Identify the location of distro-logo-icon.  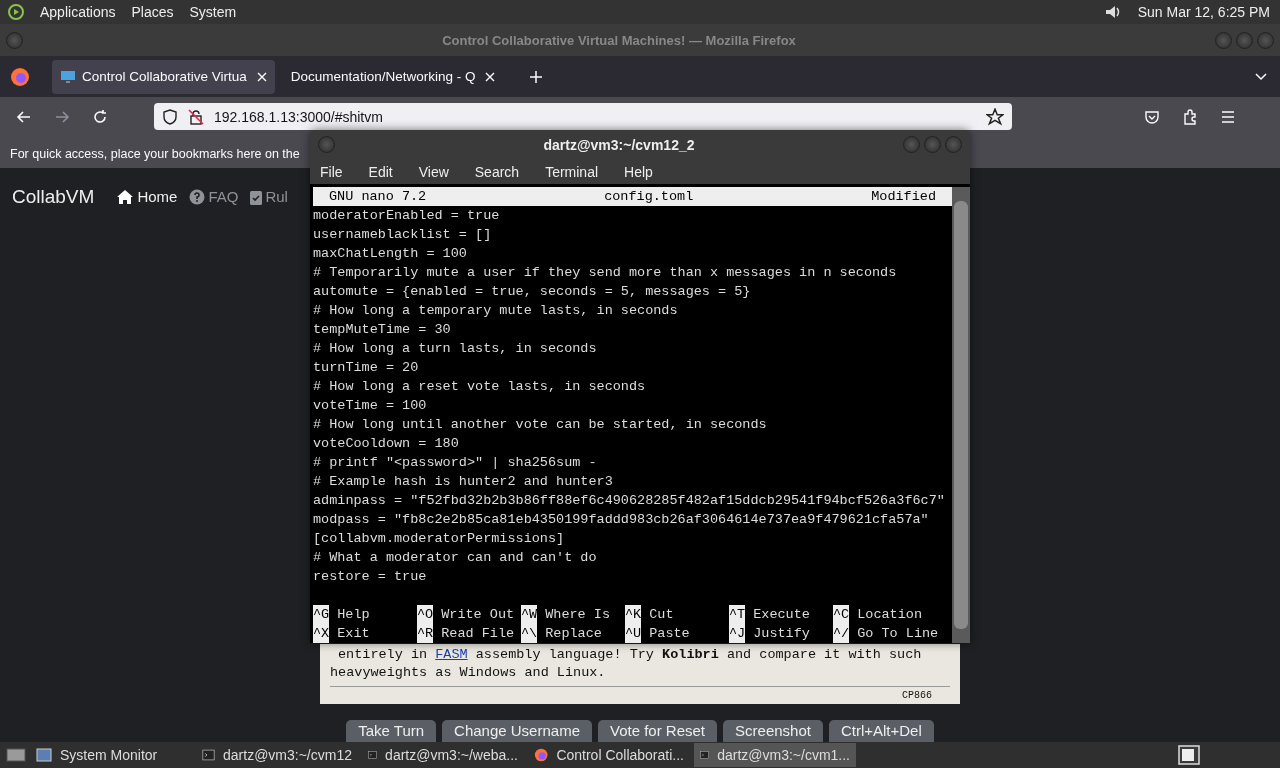
(16, 12).